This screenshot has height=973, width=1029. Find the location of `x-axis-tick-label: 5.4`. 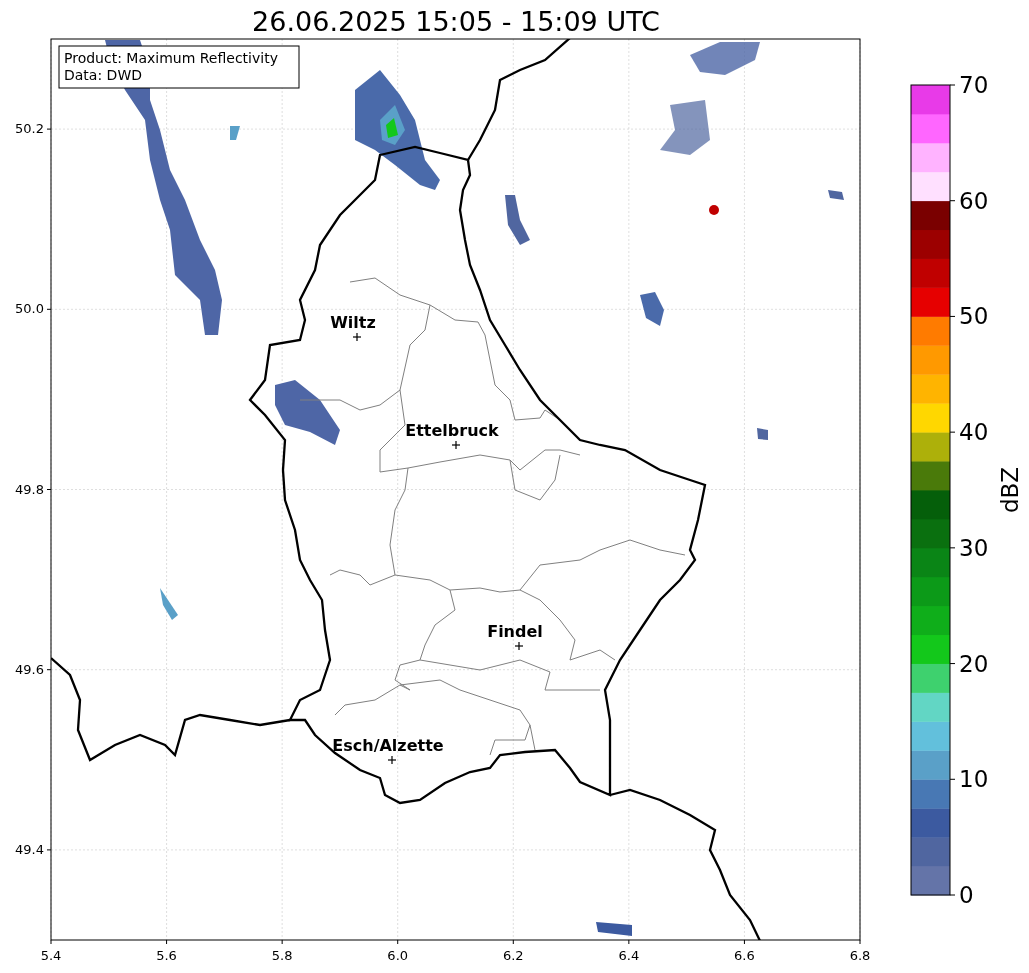

x-axis-tick-label: 5.4 is located at coordinates (51, 955).